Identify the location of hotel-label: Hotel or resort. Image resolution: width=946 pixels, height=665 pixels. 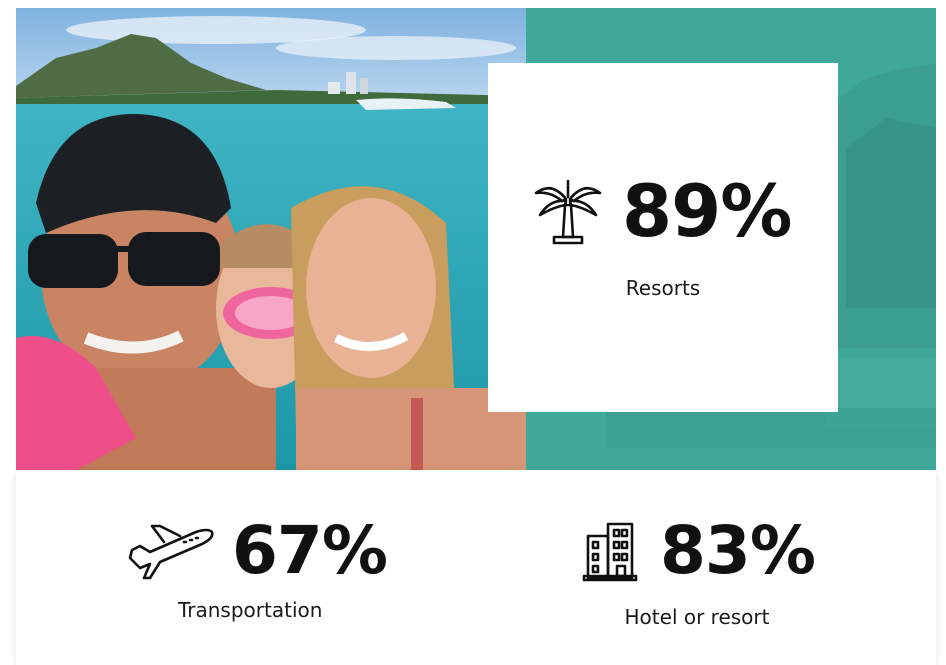
(697, 617).